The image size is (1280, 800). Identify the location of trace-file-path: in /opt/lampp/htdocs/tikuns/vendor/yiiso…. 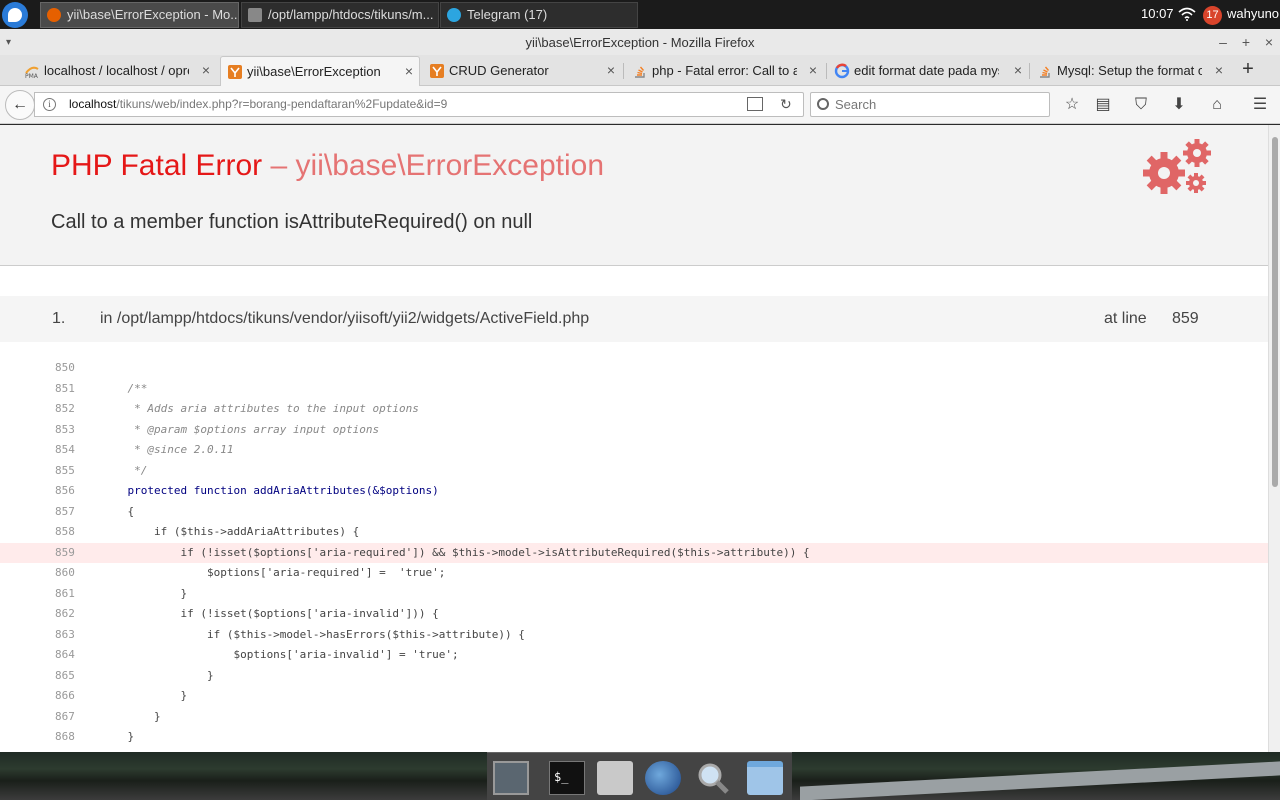
(345, 318).